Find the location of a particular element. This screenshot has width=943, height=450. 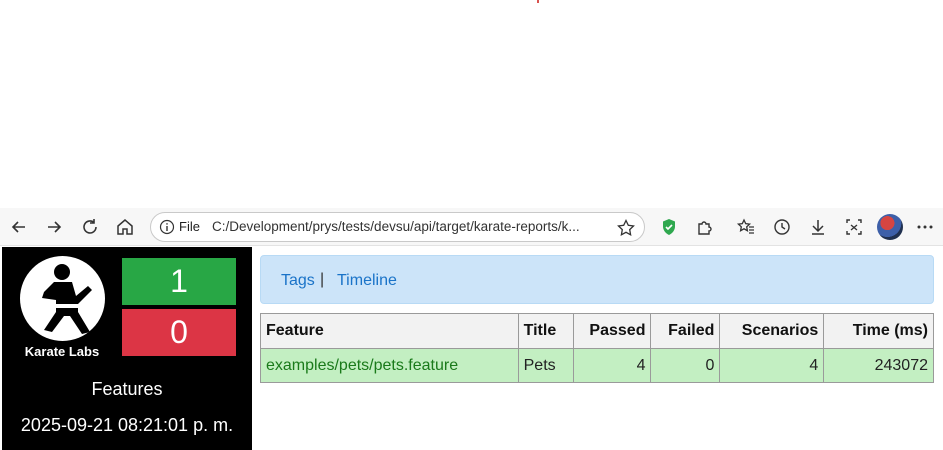

karate-fighter-icon is located at coordinates (67, 299).